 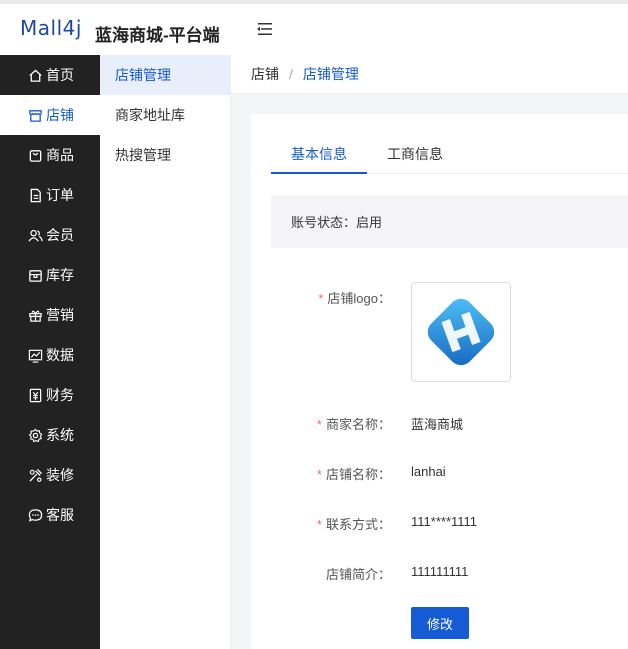 What do you see at coordinates (330, 74) in the screenshot?
I see `breadcrumb-current: 店铺管理` at bounding box center [330, 74].